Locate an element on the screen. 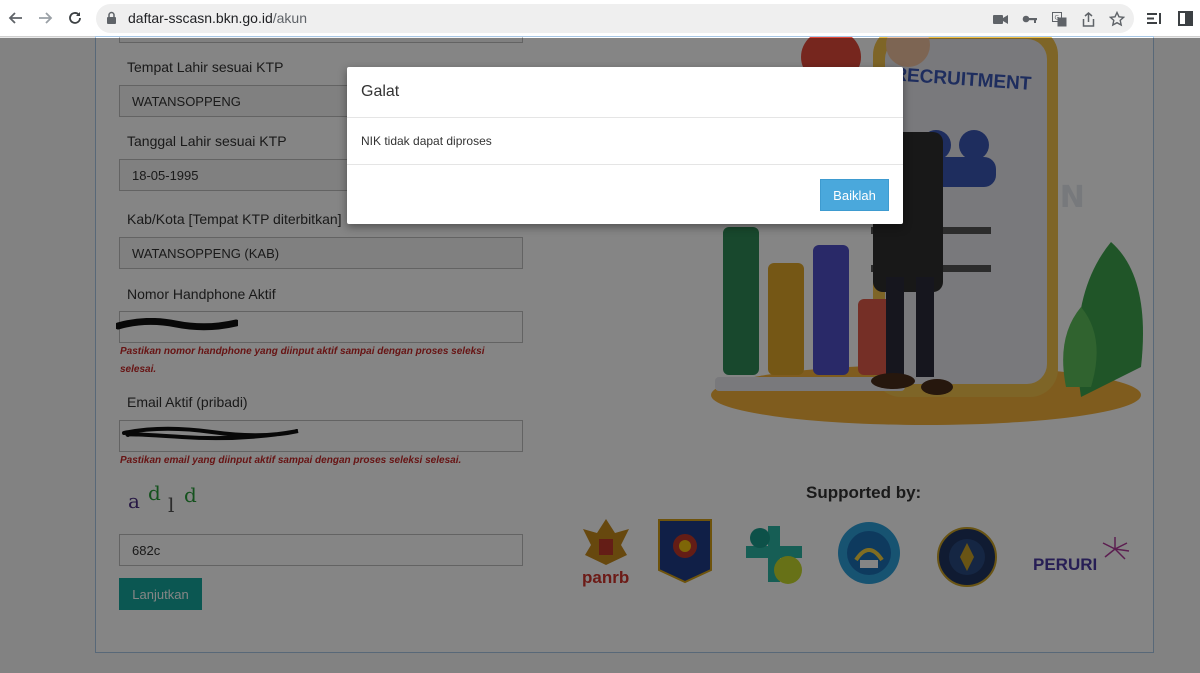  dialog-footer: Baiklah is located at coordinates (625, 194).